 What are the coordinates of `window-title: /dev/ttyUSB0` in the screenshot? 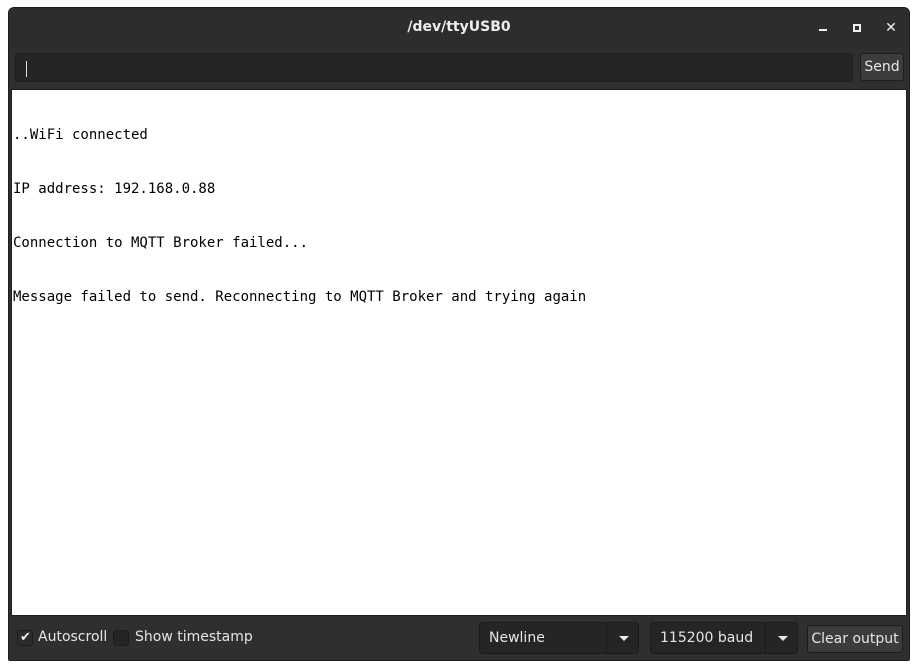 It's located at (459, 27).